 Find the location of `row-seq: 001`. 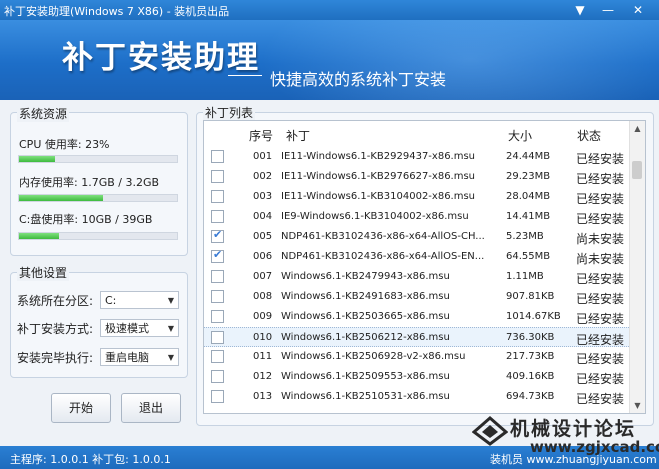

row-seq: 001 is located at coordinates (263, 156).